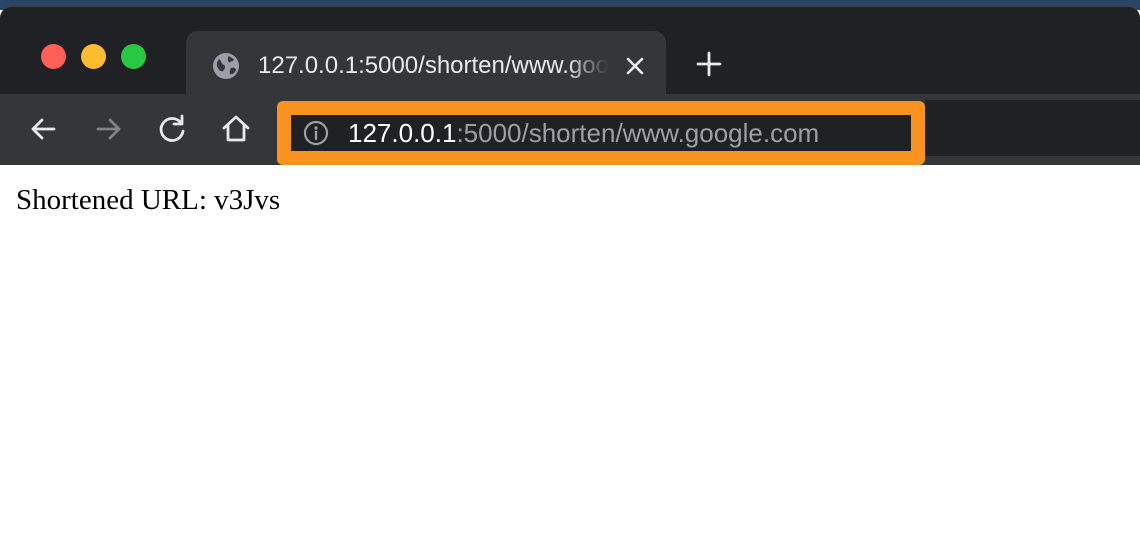  Describe the element at coordinates (93, 56) in the screenshot. I see `minimize-window-button` at that location.